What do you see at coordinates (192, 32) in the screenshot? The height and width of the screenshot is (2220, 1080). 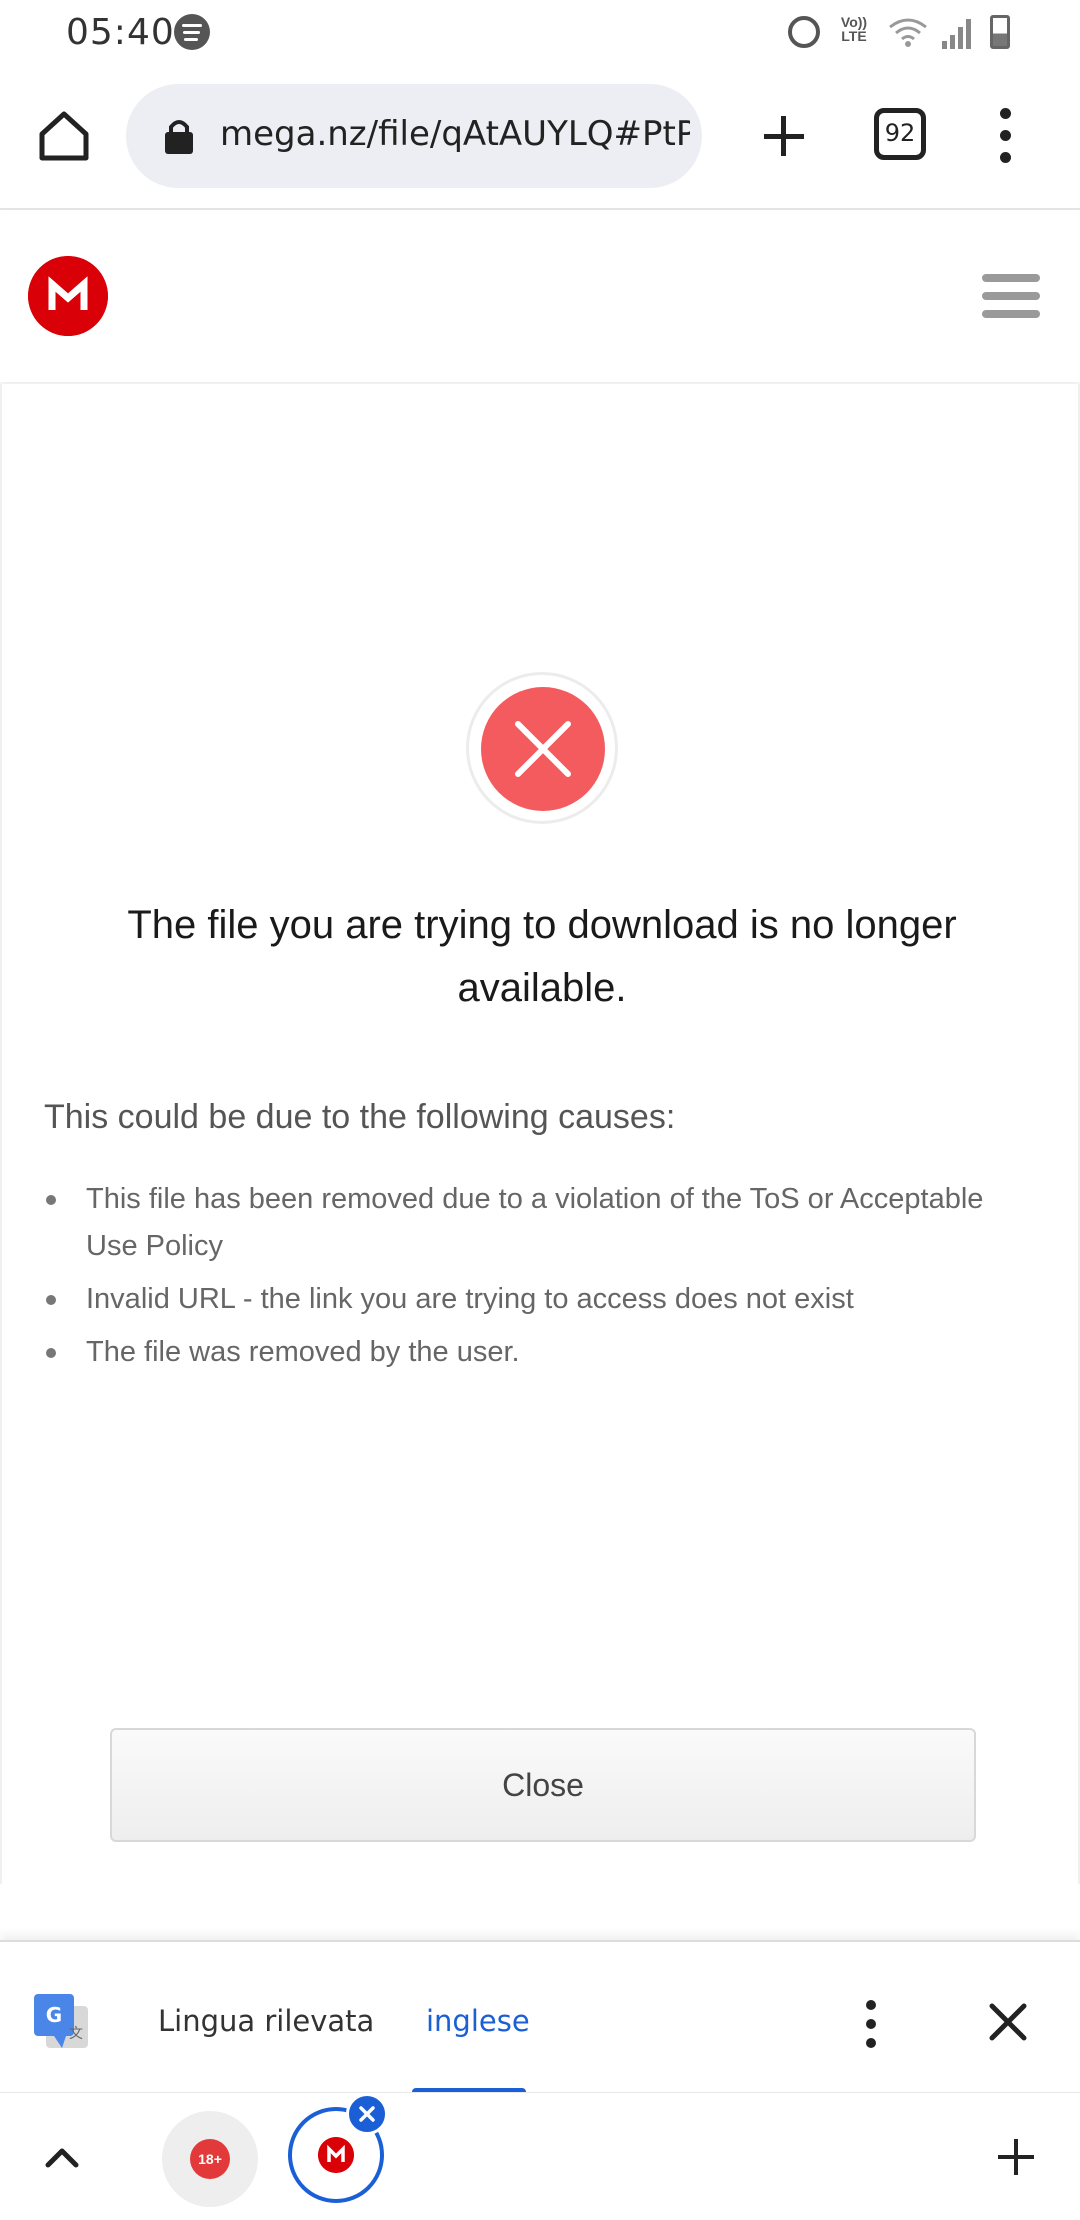 I see `spotify-icon` at bounding box center [192, 32].